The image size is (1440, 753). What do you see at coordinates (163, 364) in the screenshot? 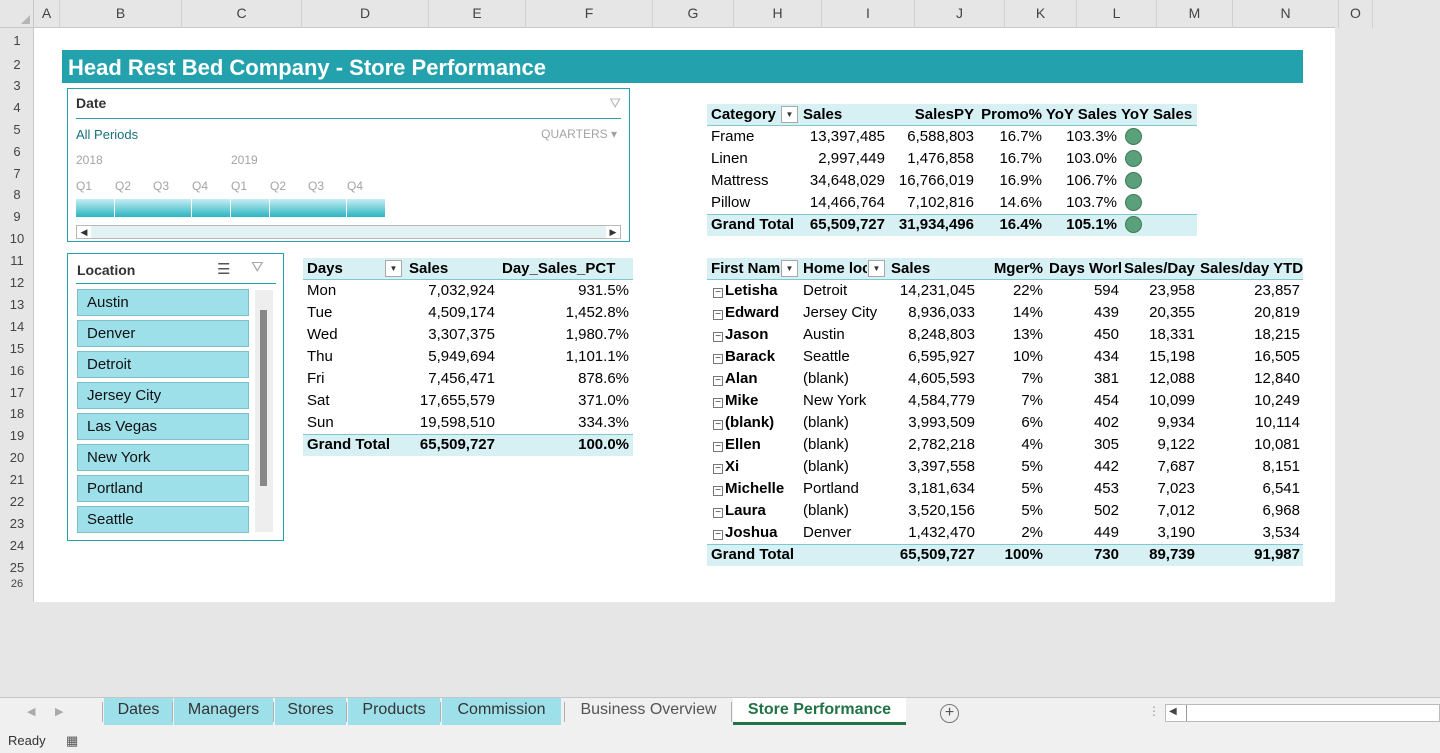
I see `slicer-item: Detroit` at bounding box center [163, 364].